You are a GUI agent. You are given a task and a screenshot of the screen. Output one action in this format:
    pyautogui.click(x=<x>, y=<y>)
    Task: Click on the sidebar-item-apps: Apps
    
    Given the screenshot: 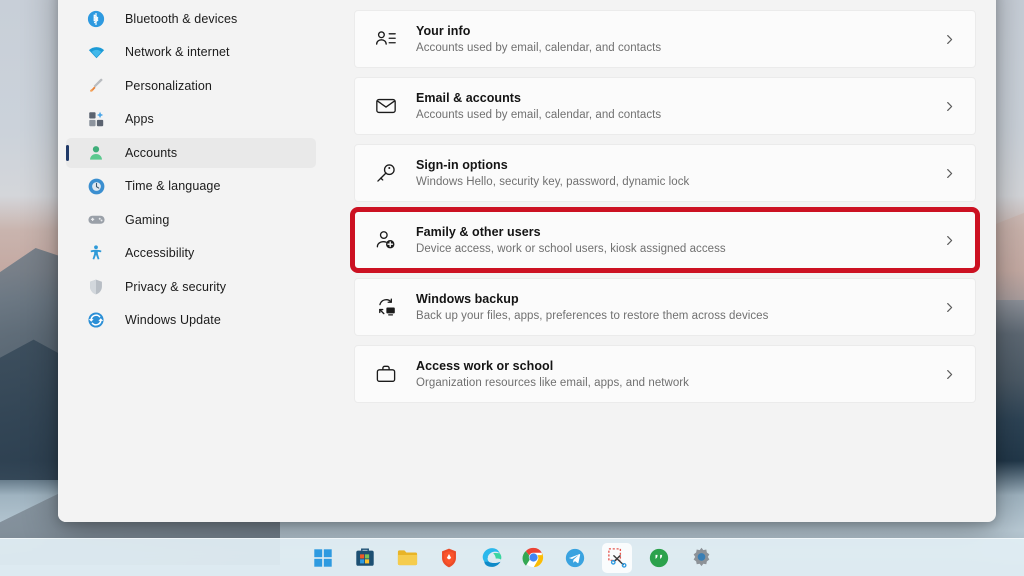 What is the action you would take?
    pyautogui.click(x=191, y=119)
    